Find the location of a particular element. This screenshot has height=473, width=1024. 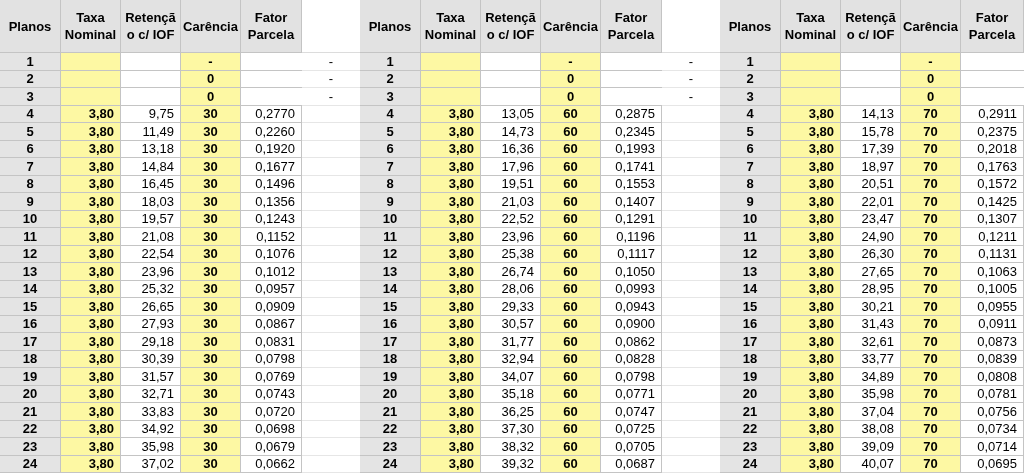

table-cell: 0,1920 is located at coordinates (271, 149).